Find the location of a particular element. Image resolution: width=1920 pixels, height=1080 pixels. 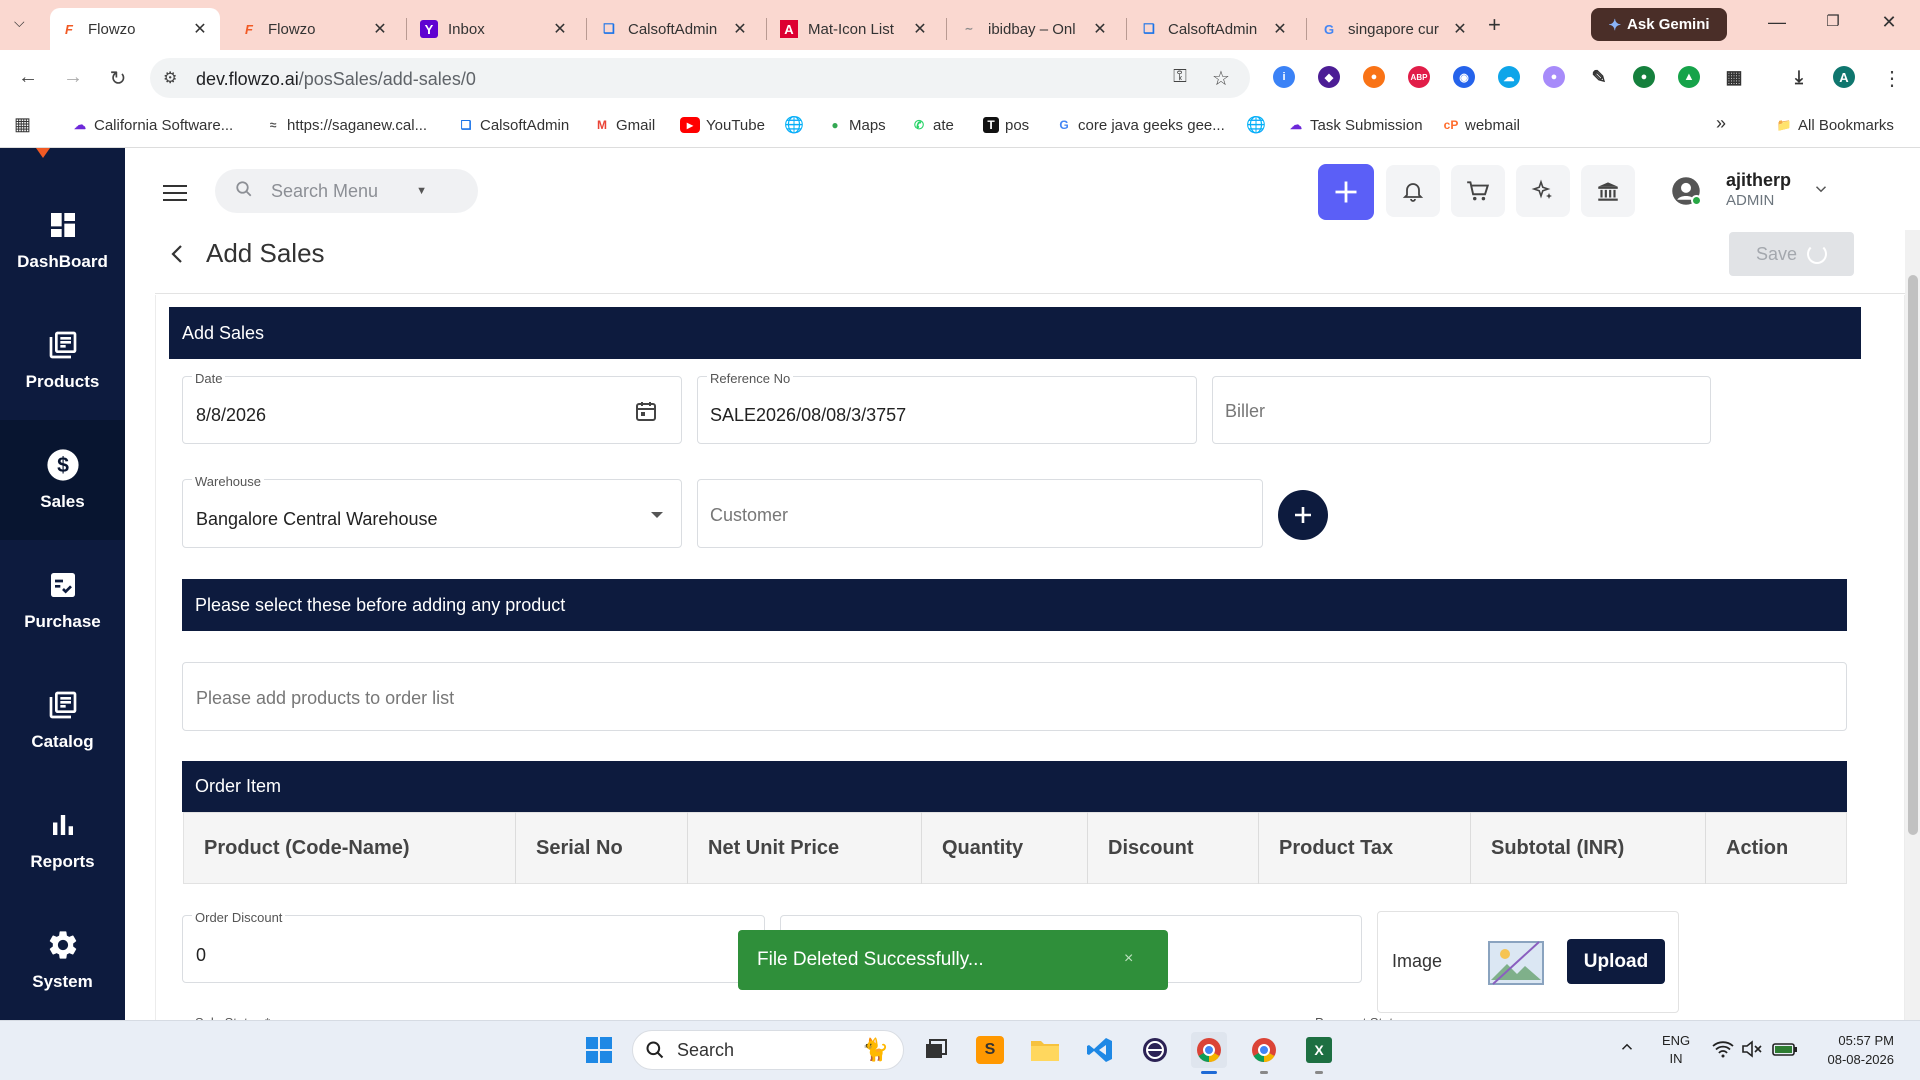

ai-sparkle-button is located at coordinates (1543, 191).